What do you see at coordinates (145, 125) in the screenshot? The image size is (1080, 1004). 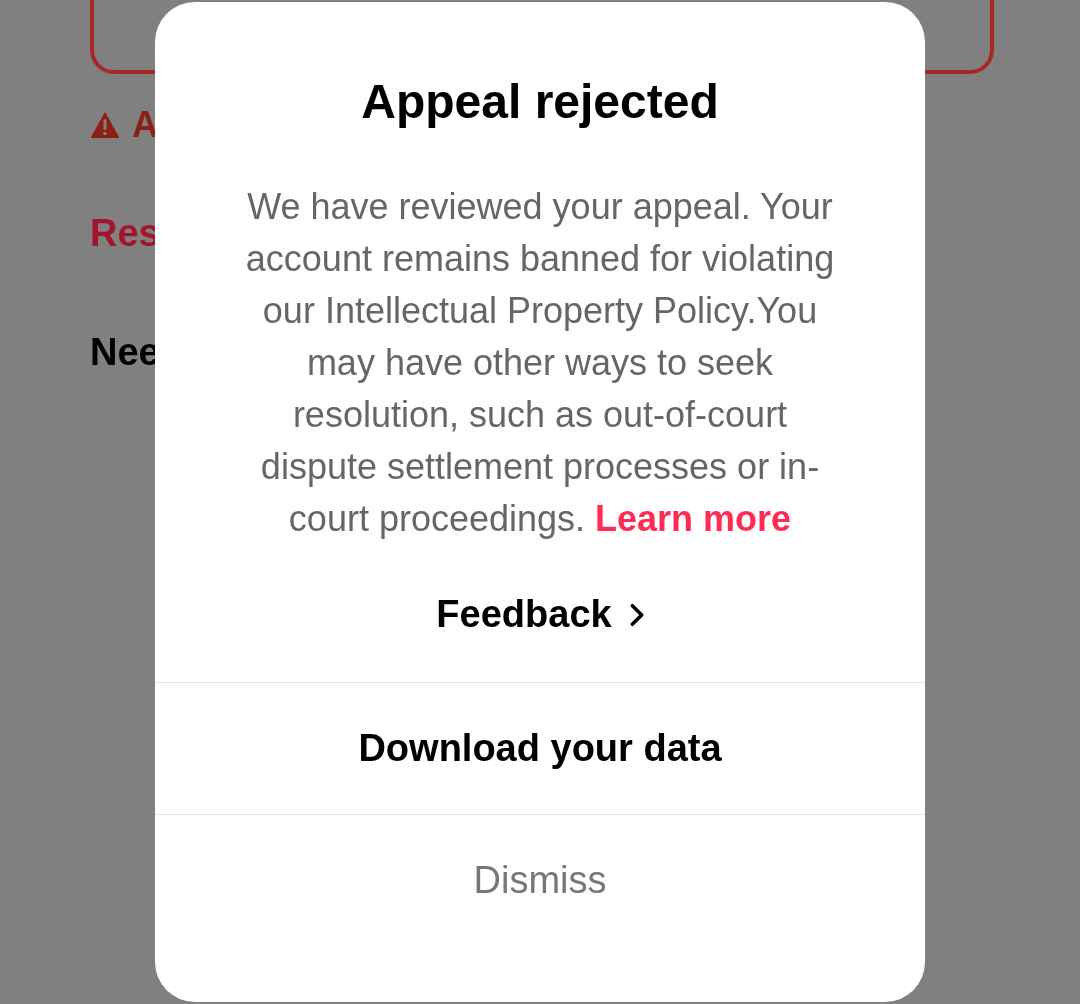 I see `warning-text: A` at bounding box center [145, 125].